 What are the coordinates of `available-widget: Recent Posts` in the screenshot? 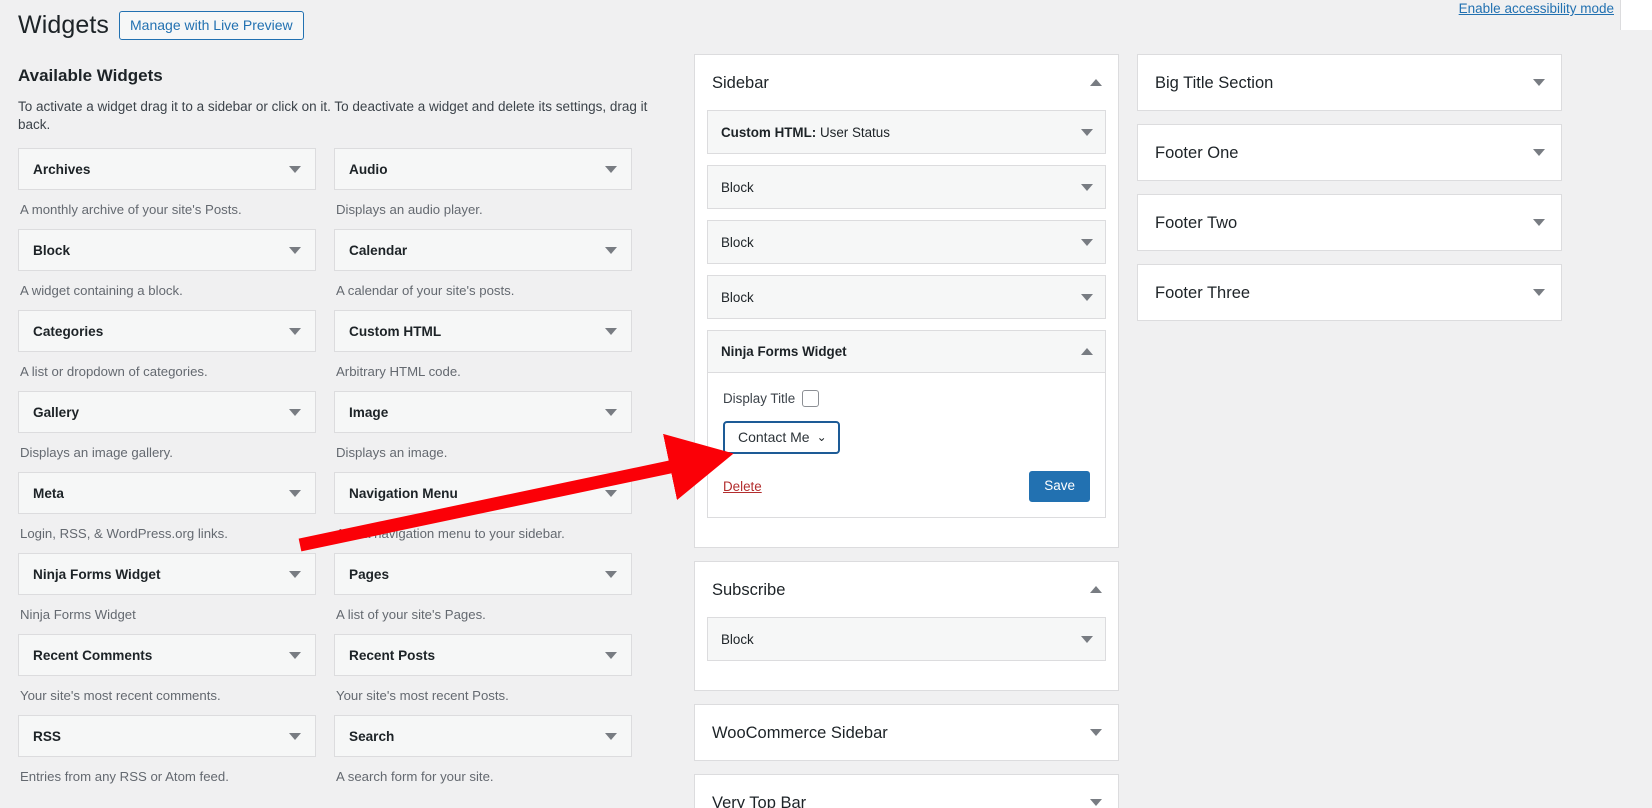 It's located at (483, 655).